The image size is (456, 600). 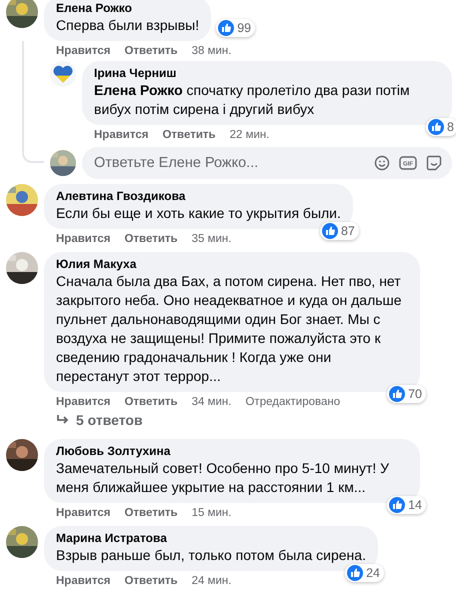 What do you see at coordinates (94, 8) in the screenshot?
I see `author-name: Елена Рожко` at bounding box center [94, 8].